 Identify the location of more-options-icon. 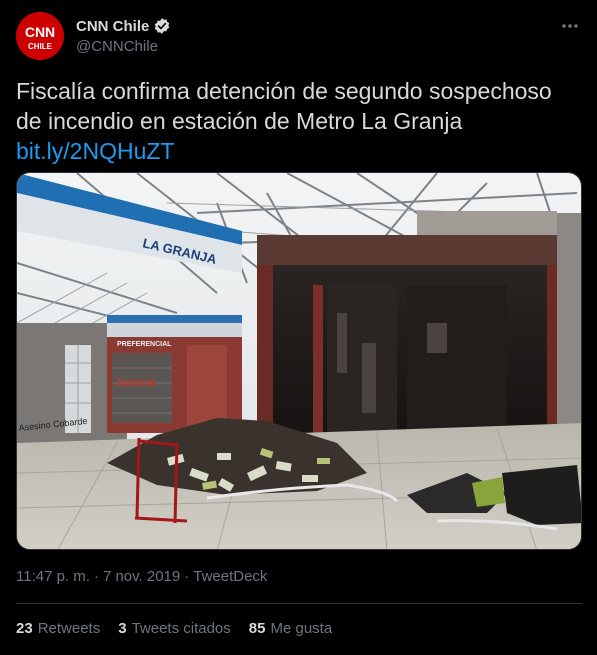
(570, 26).